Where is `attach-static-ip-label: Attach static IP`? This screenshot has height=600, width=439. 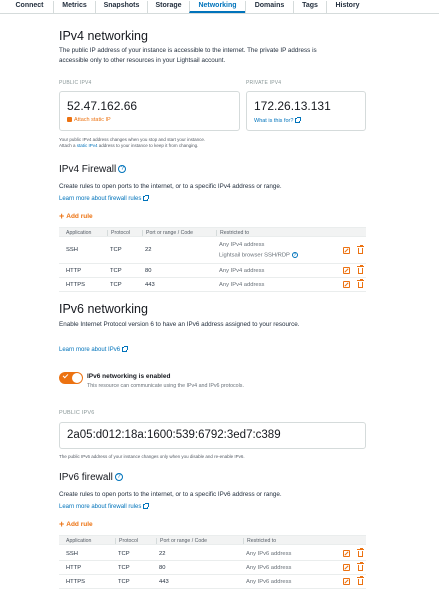 attach-static-ip-label: Attach static IP is located at coordinates (92, 120).